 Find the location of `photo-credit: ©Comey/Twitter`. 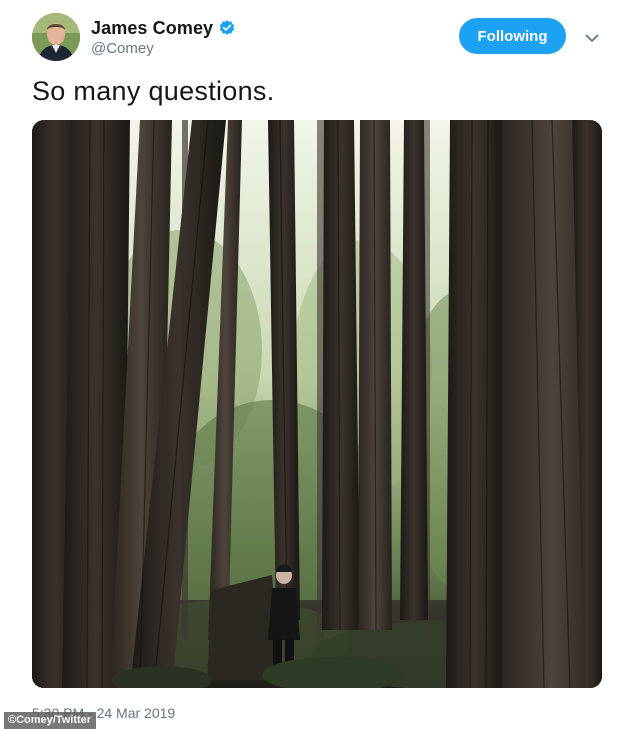

photo-credit: ©Comey/Twitter is located at coordinates (50, 720).